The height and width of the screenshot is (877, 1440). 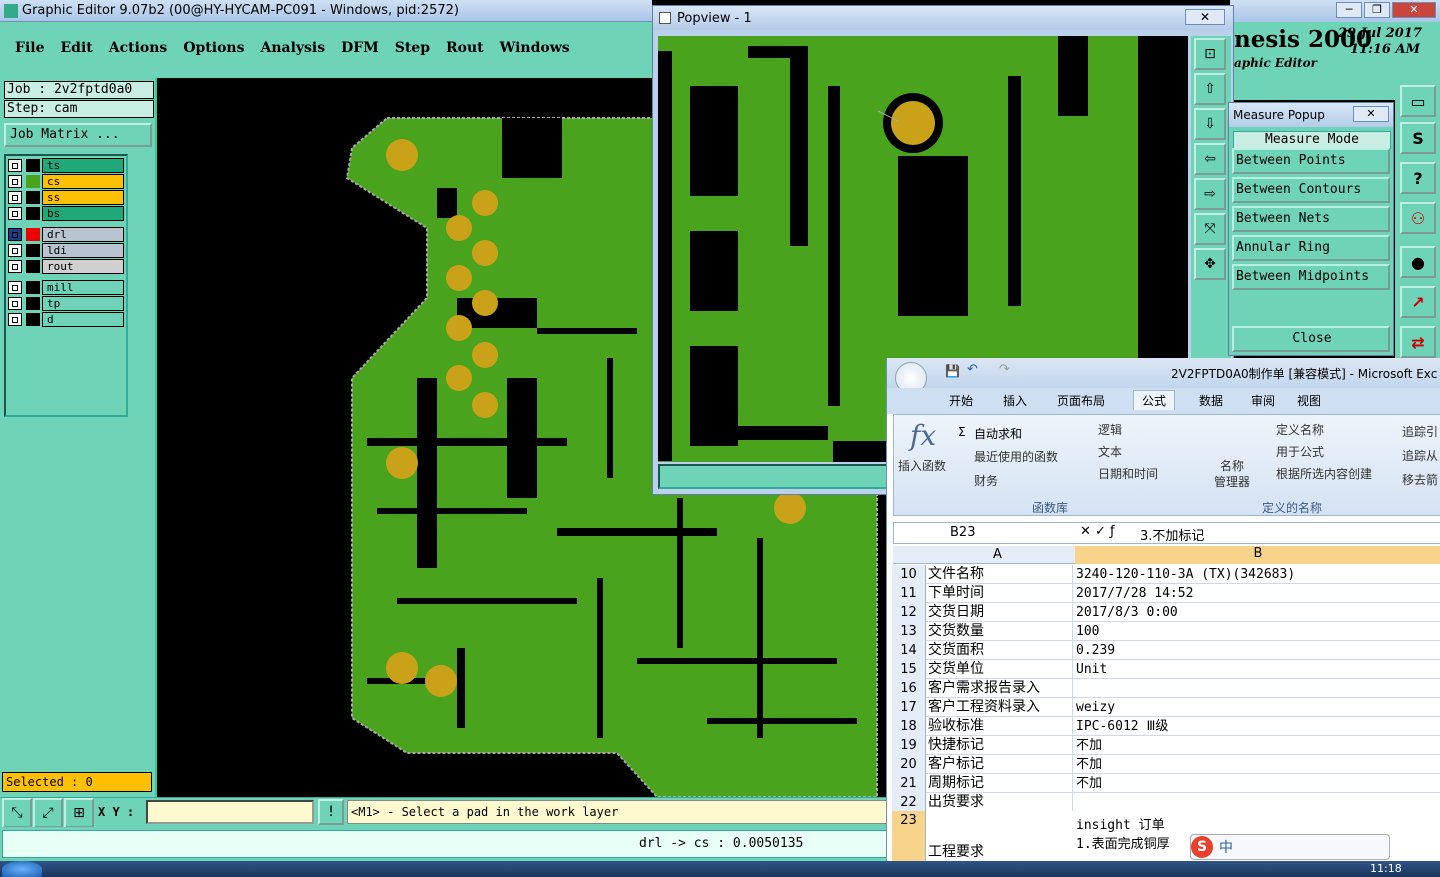 I want to click on cell-a: 交货数量, so click(x=1000, y=631).